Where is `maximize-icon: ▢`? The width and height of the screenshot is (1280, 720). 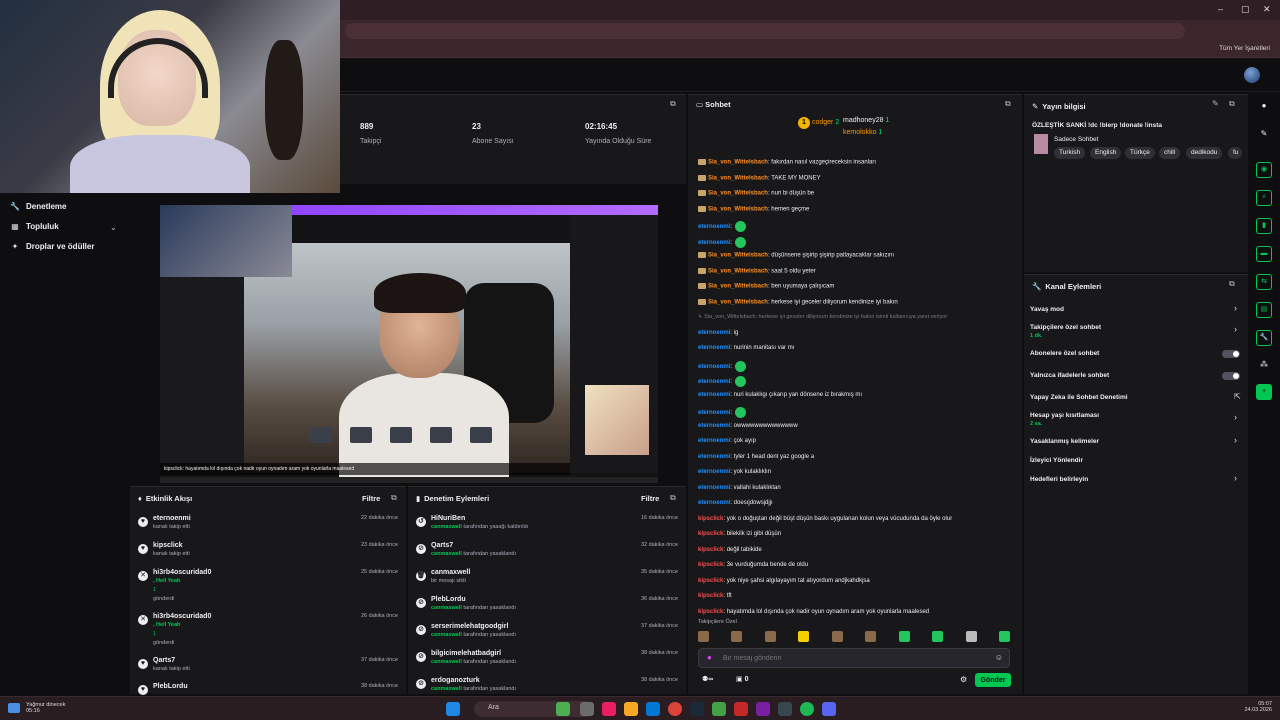 maximize-icon: ▢ is located at coordinates (1245, 9).